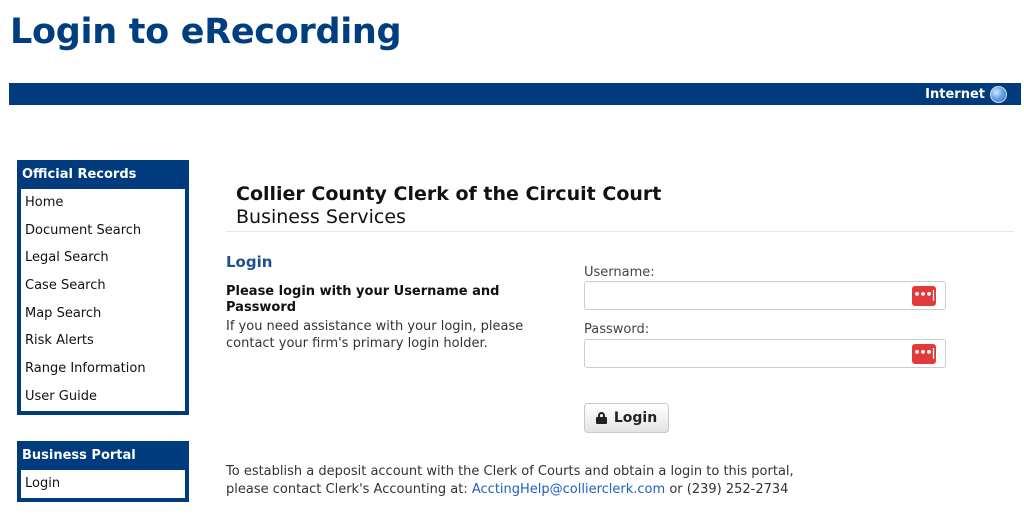 This screenshot has width=1024, height=516. Describe the element at coordinates (515, 94) in the screenshot. I see `top-bar: Internet` at that location.